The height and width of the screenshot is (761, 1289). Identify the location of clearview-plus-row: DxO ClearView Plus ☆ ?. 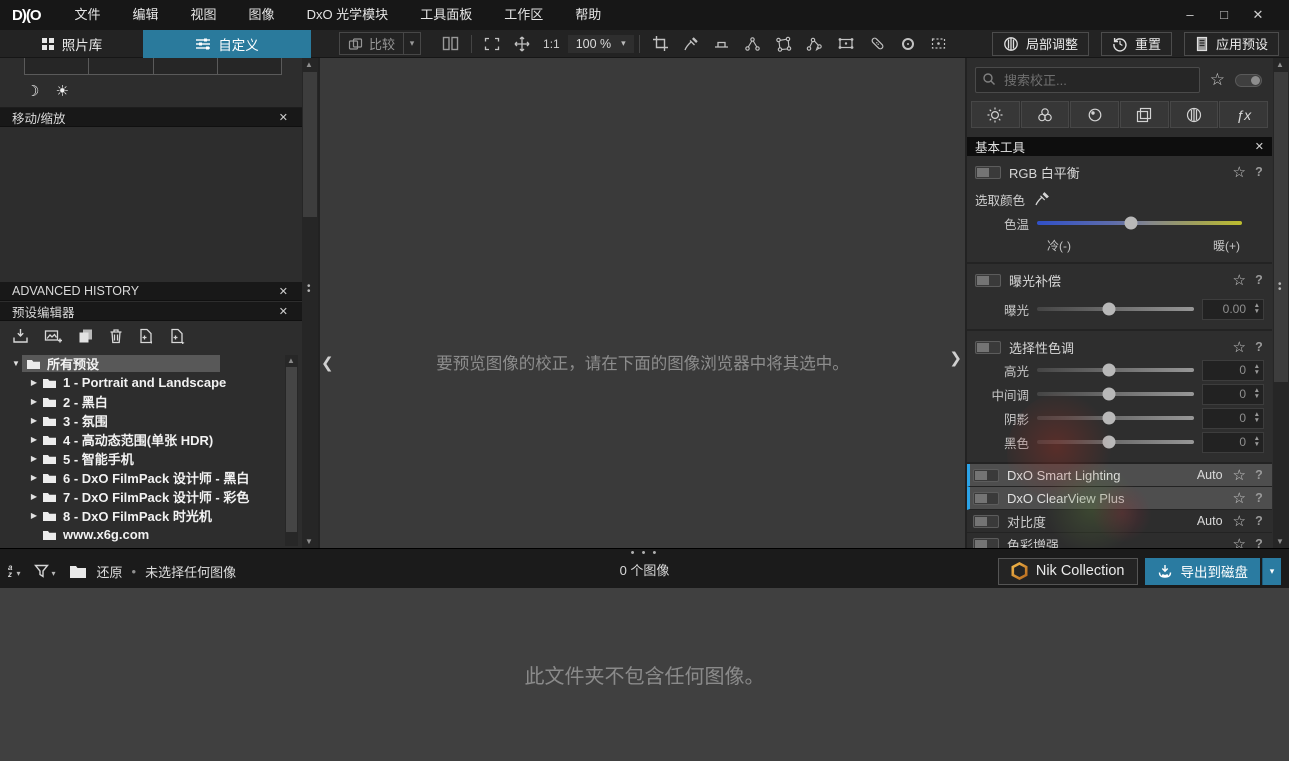
(1119, 498).